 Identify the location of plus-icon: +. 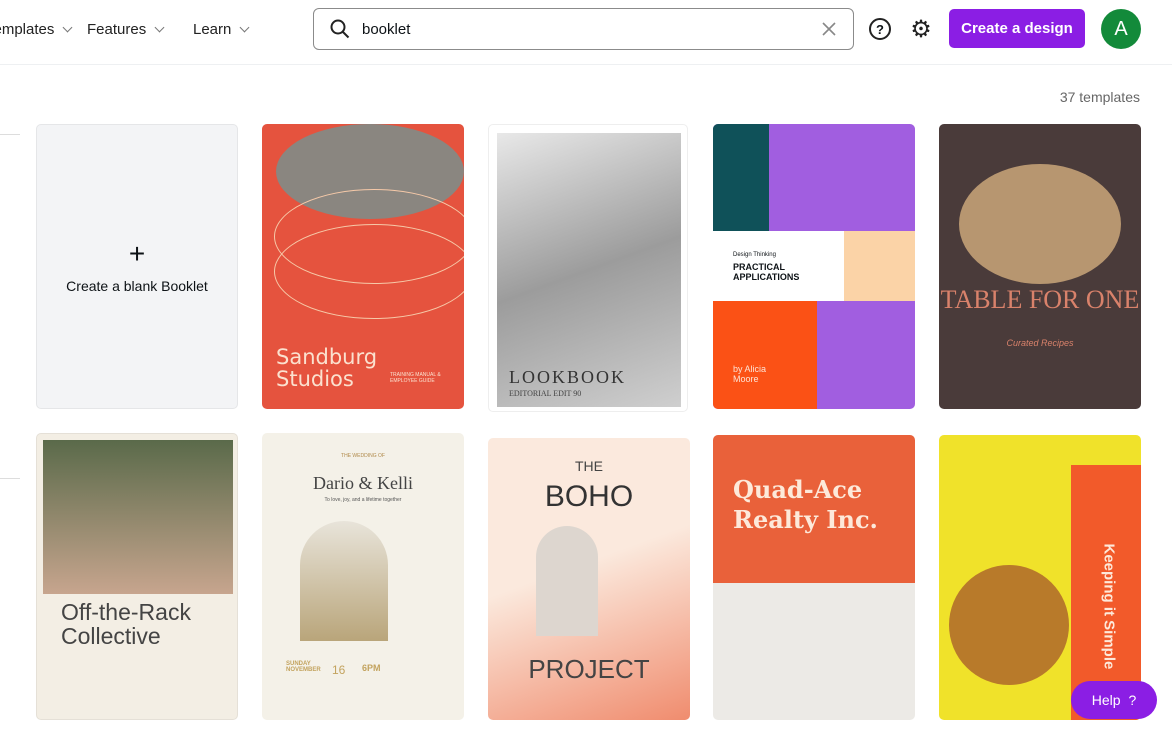
(137, 253).